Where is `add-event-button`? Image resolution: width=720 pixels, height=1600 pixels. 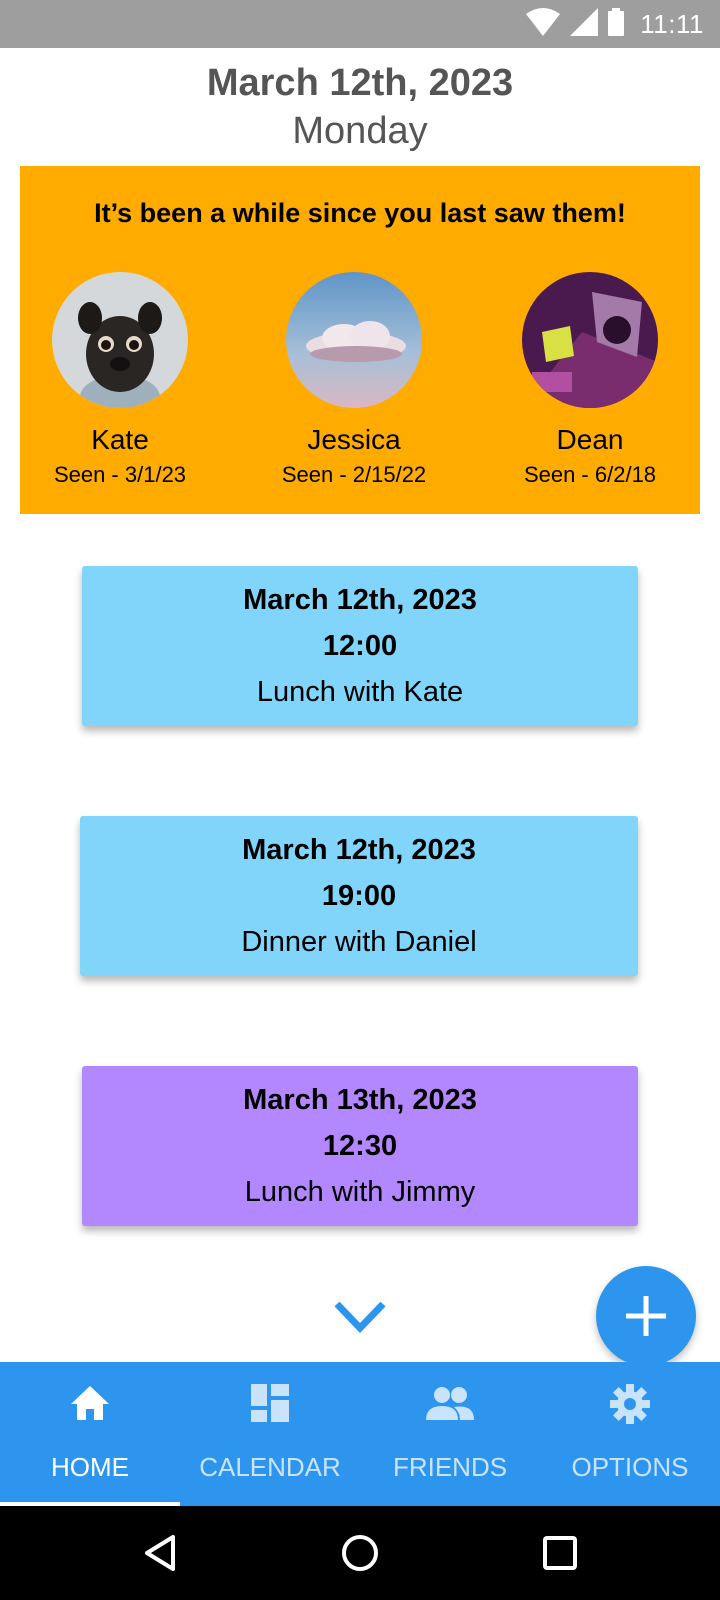 add-event-button is located at coordinates (646, 1316).